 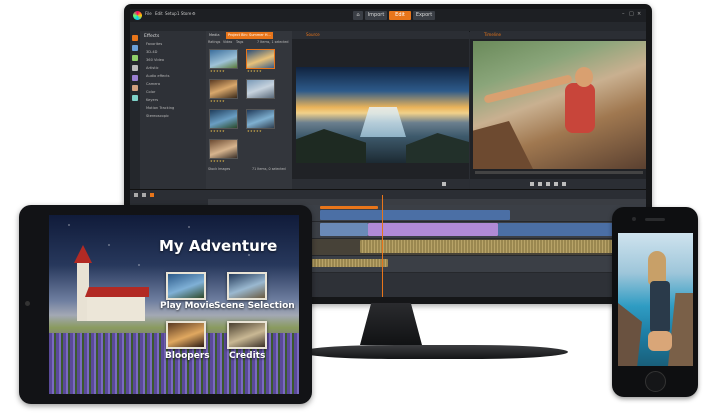 What do you see at coordinates (219, 169) in the screenshot?
I see `stock-images-label: Stock Images` at bounding box center [219, 169].